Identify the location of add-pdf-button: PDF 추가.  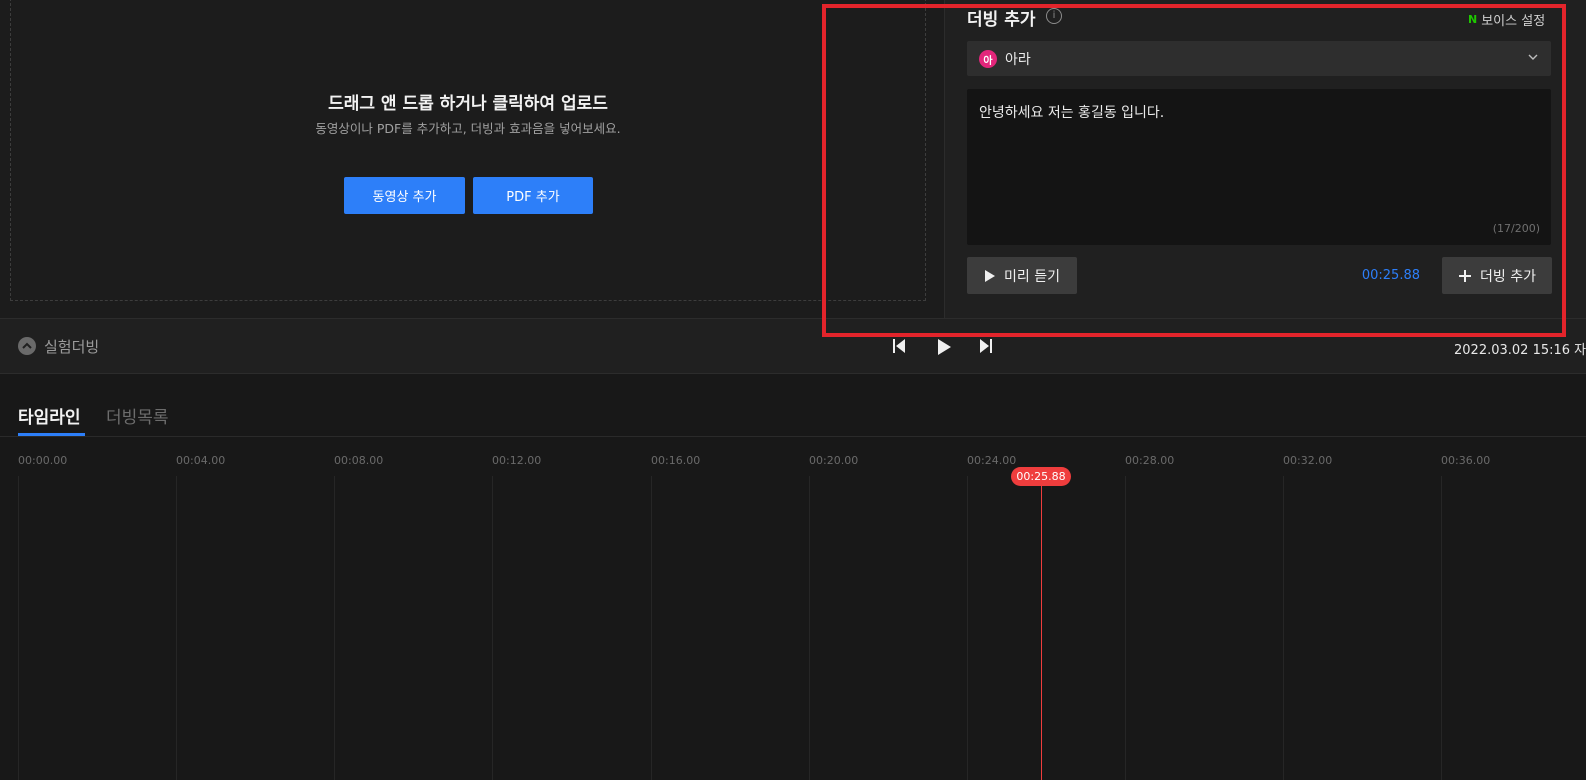
(533, 195).